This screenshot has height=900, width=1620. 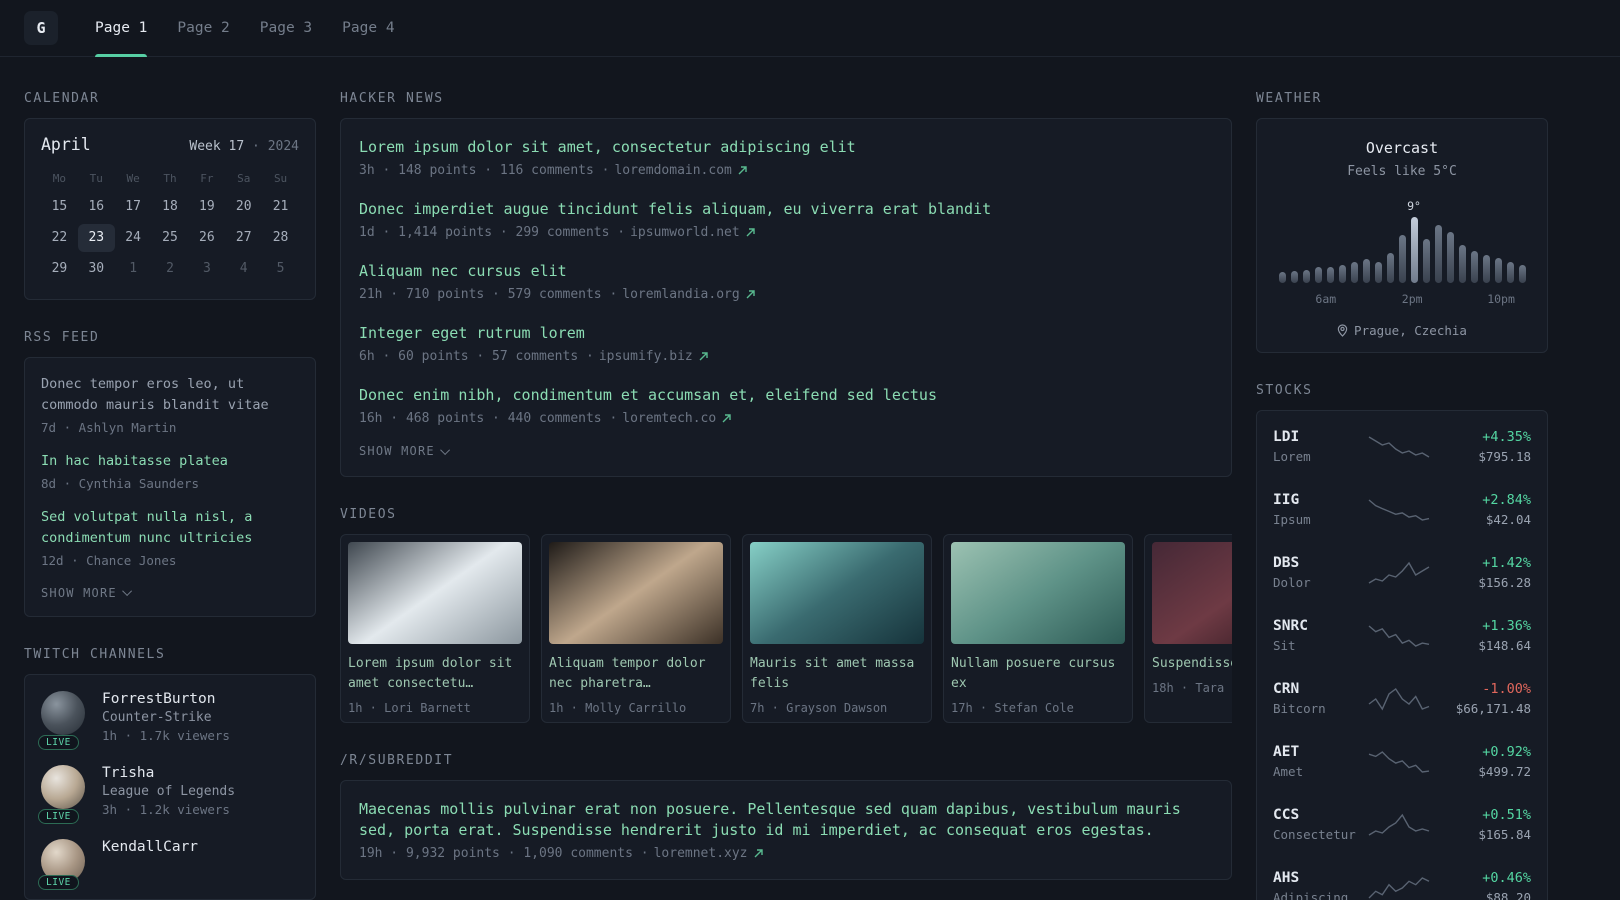 What do you see at coordinates (1288, 771) in the screenshot?
I see `stock-name: Amet` at bounding box center [1288, 771].